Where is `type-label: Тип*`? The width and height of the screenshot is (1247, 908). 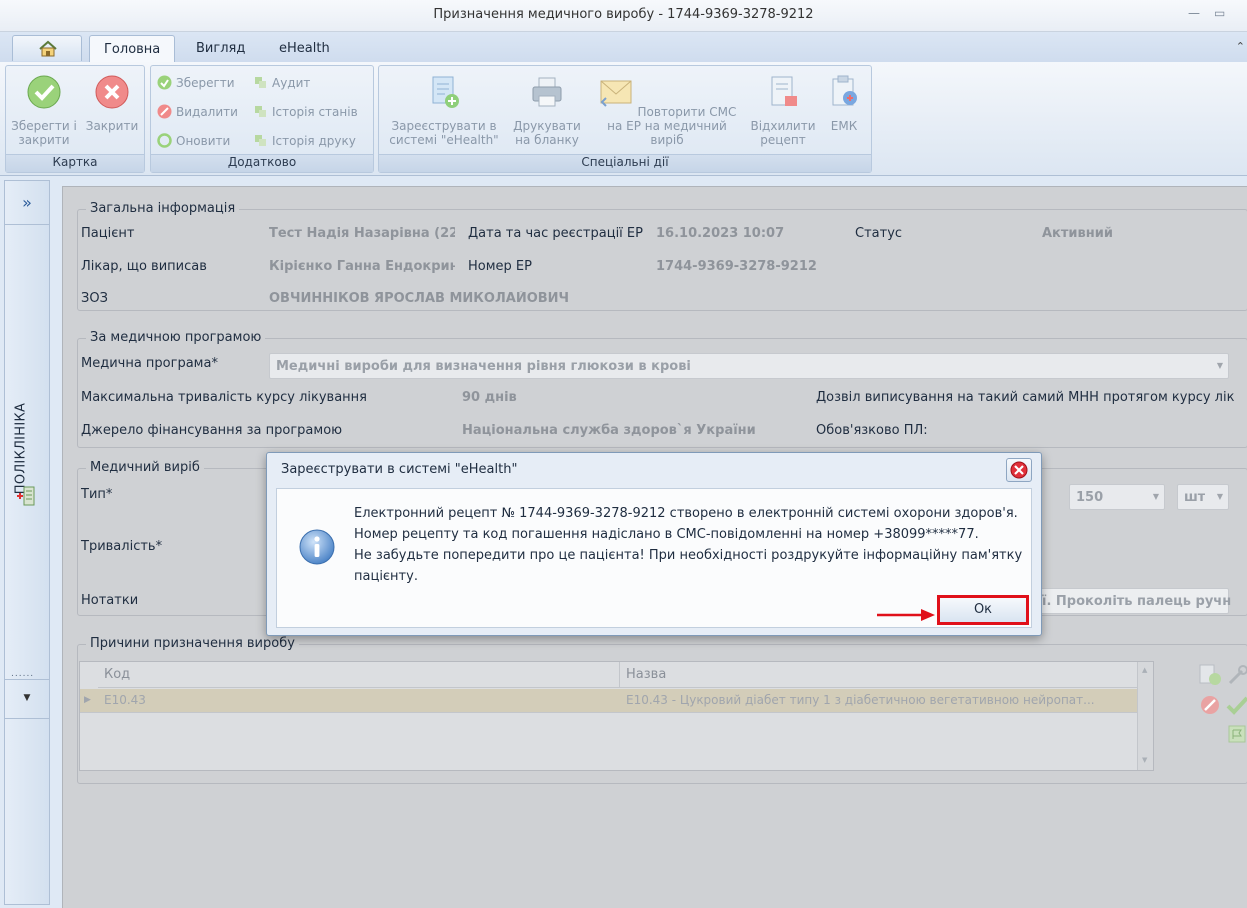
type-label: Тип* is located at coordinates (97, 494).